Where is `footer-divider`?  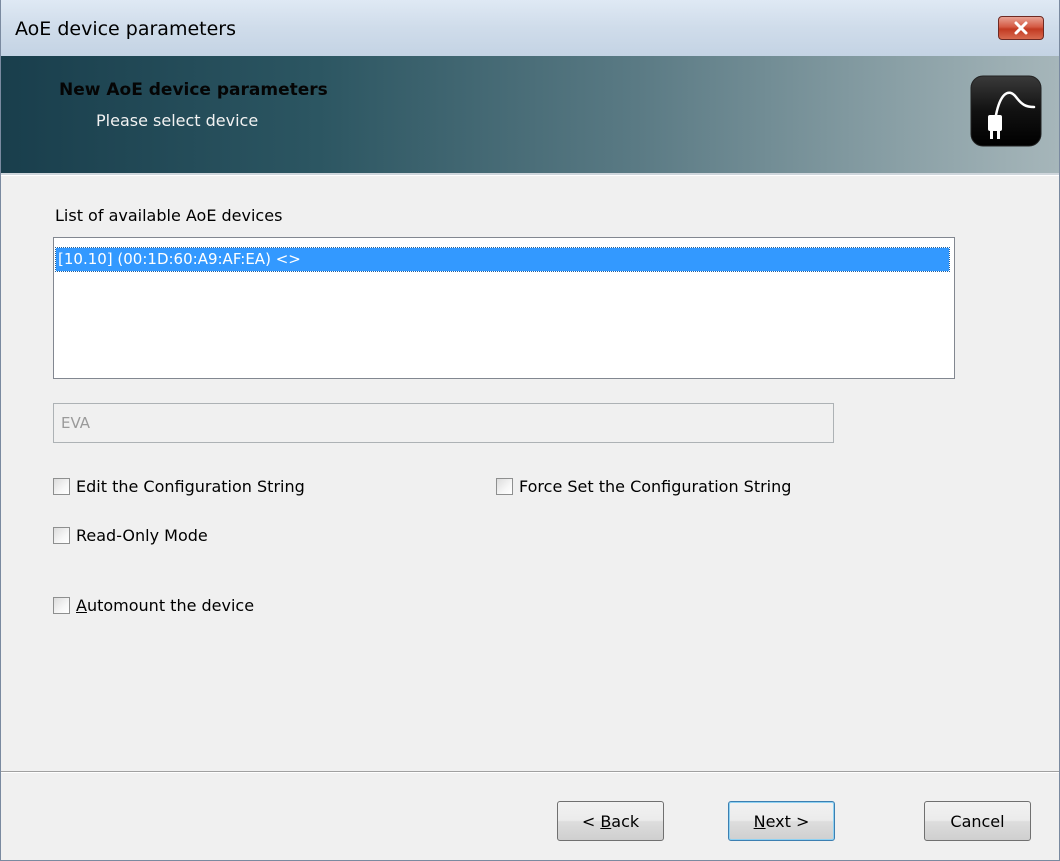
footer-divider is located at coordinates (530, 772).